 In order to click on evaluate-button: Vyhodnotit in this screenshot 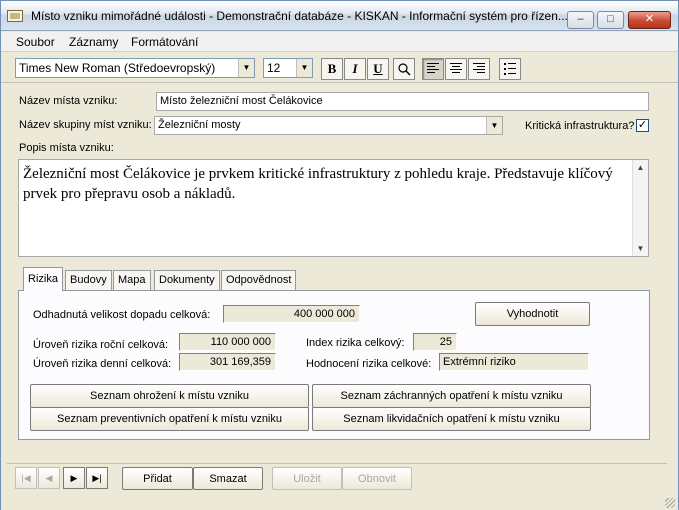, I will do `click(532, 314)`.